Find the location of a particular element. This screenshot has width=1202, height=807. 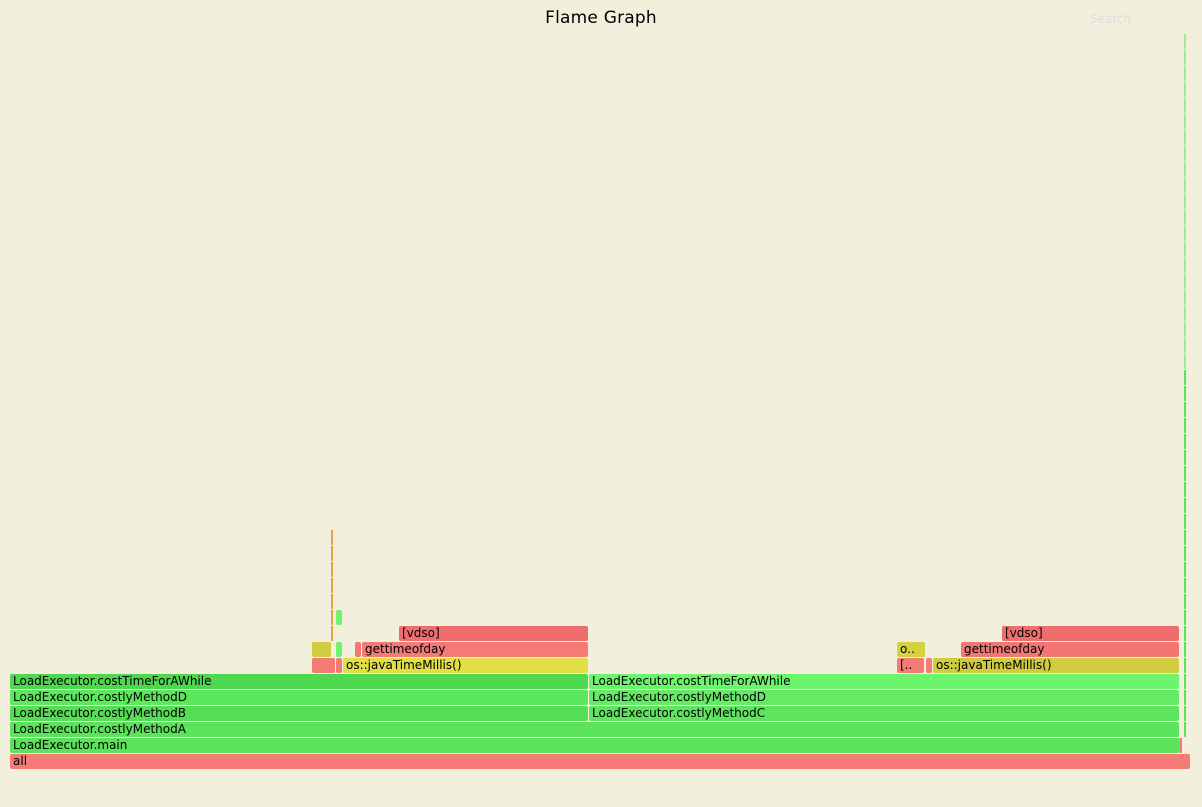

page-title: Flame Graph is located at coordinates (601, 18).